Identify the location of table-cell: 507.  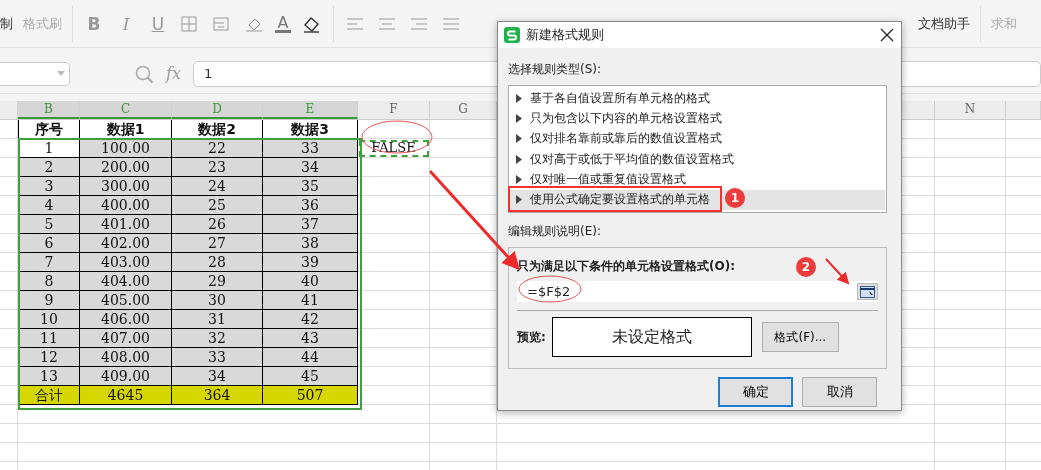
(310, 395).